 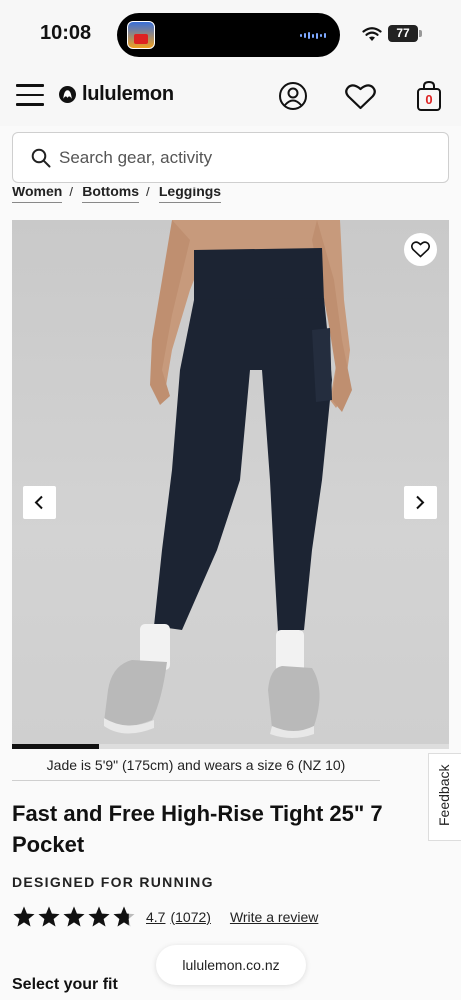 What do you see at coordinates (110, 195) in the screenshot?
I see `breadcrumb-bottoms: Bottoms` at bounding box center [110, 195].